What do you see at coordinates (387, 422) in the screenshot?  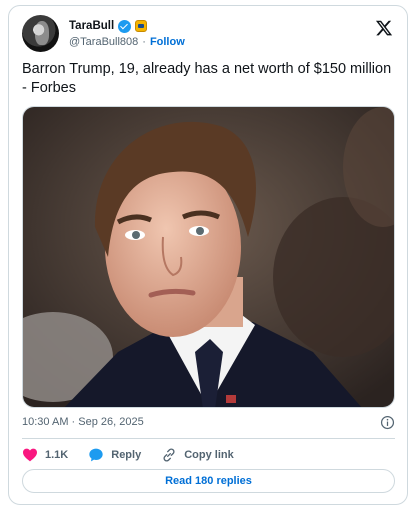 I see `info-icon` at bounding box center [387, 422].